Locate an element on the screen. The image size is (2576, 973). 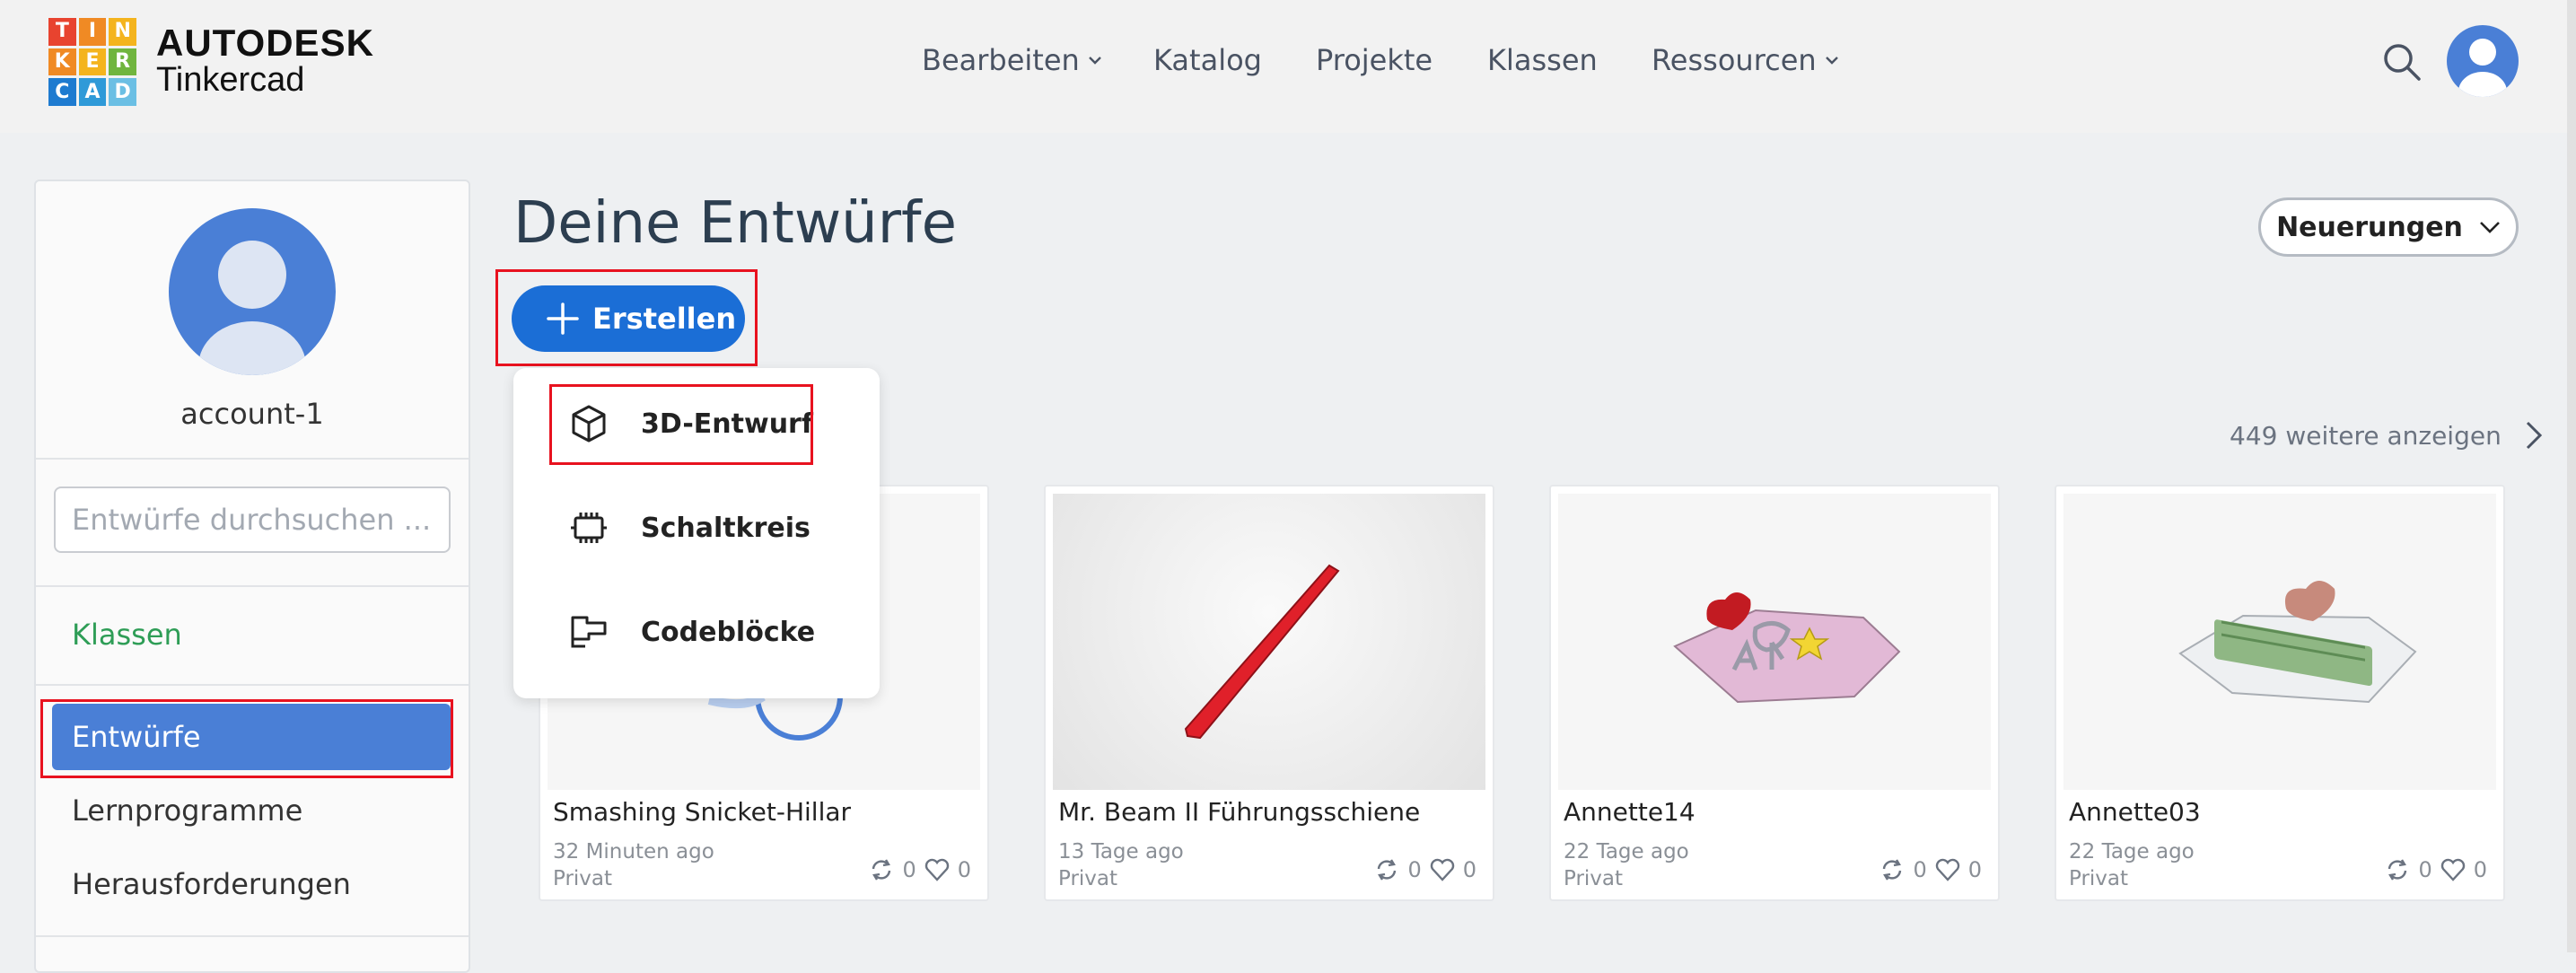
design-age: 32 Minuten ago is located at coordinates (633, 851).